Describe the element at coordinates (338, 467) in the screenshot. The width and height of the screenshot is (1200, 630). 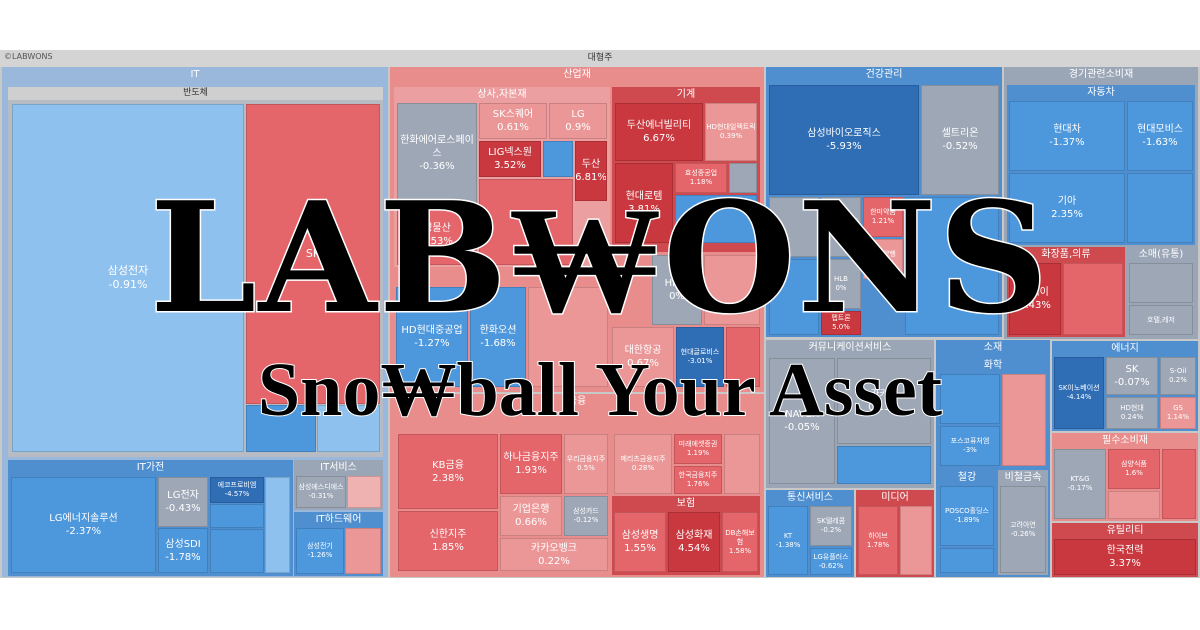
I see `sector-label: IT서비스` at that location.